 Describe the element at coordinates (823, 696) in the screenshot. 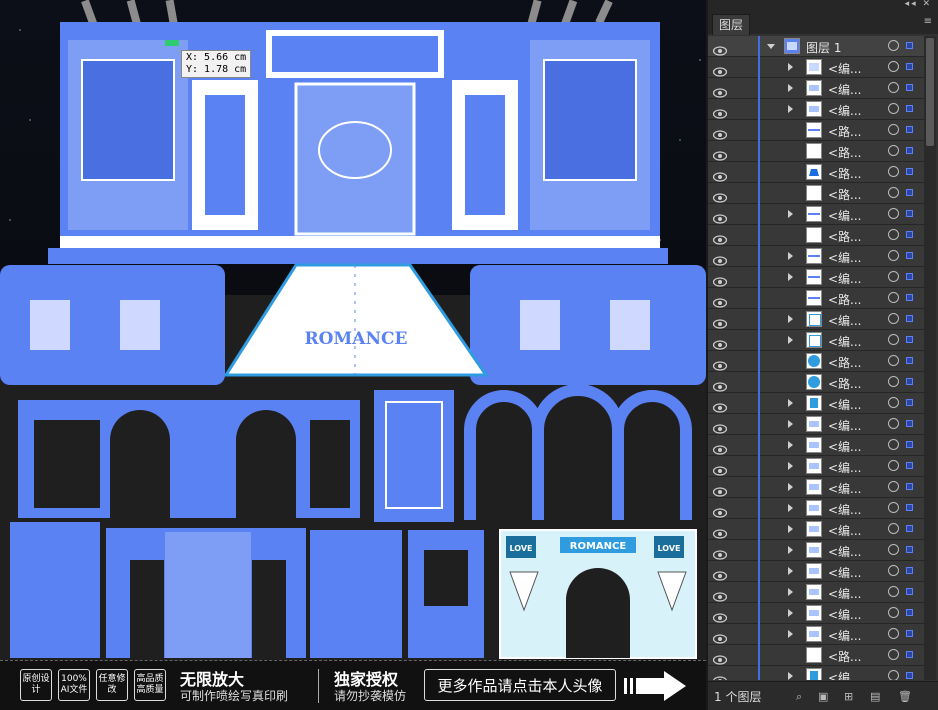

I see `make-clip-mask-icon: ▣` at that location.